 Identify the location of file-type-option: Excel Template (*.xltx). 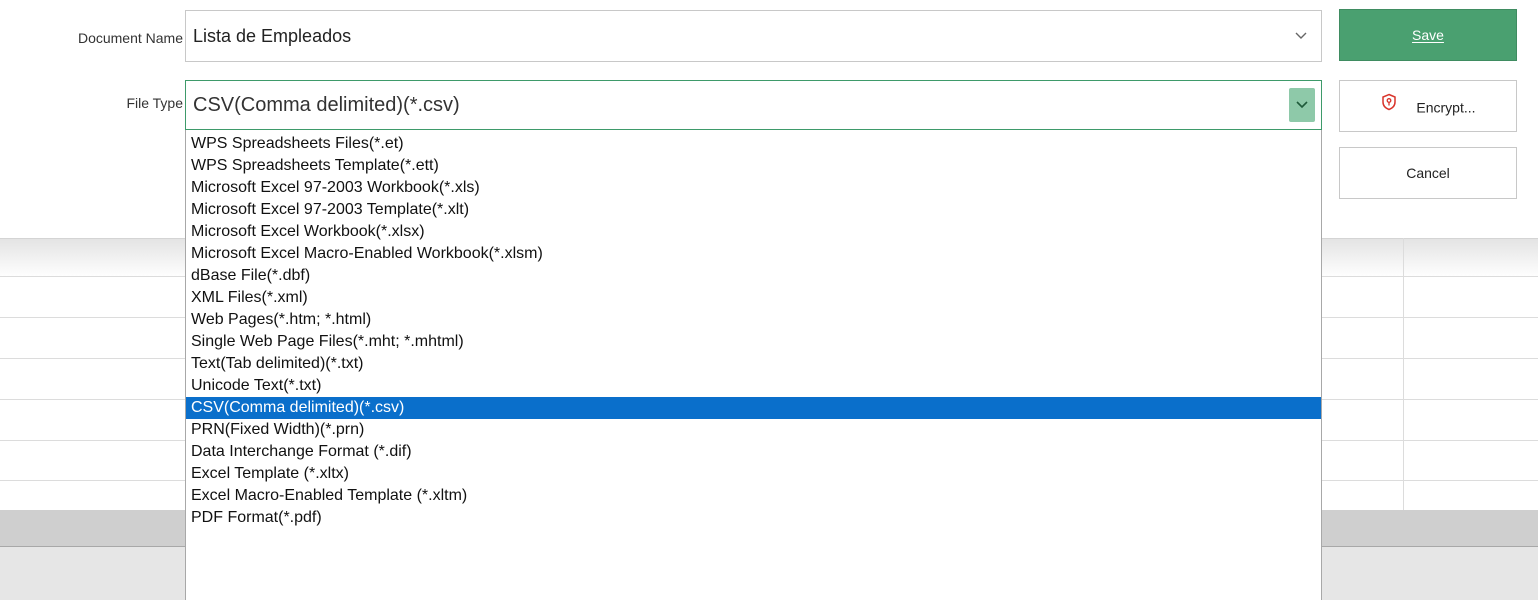
(753, 474).